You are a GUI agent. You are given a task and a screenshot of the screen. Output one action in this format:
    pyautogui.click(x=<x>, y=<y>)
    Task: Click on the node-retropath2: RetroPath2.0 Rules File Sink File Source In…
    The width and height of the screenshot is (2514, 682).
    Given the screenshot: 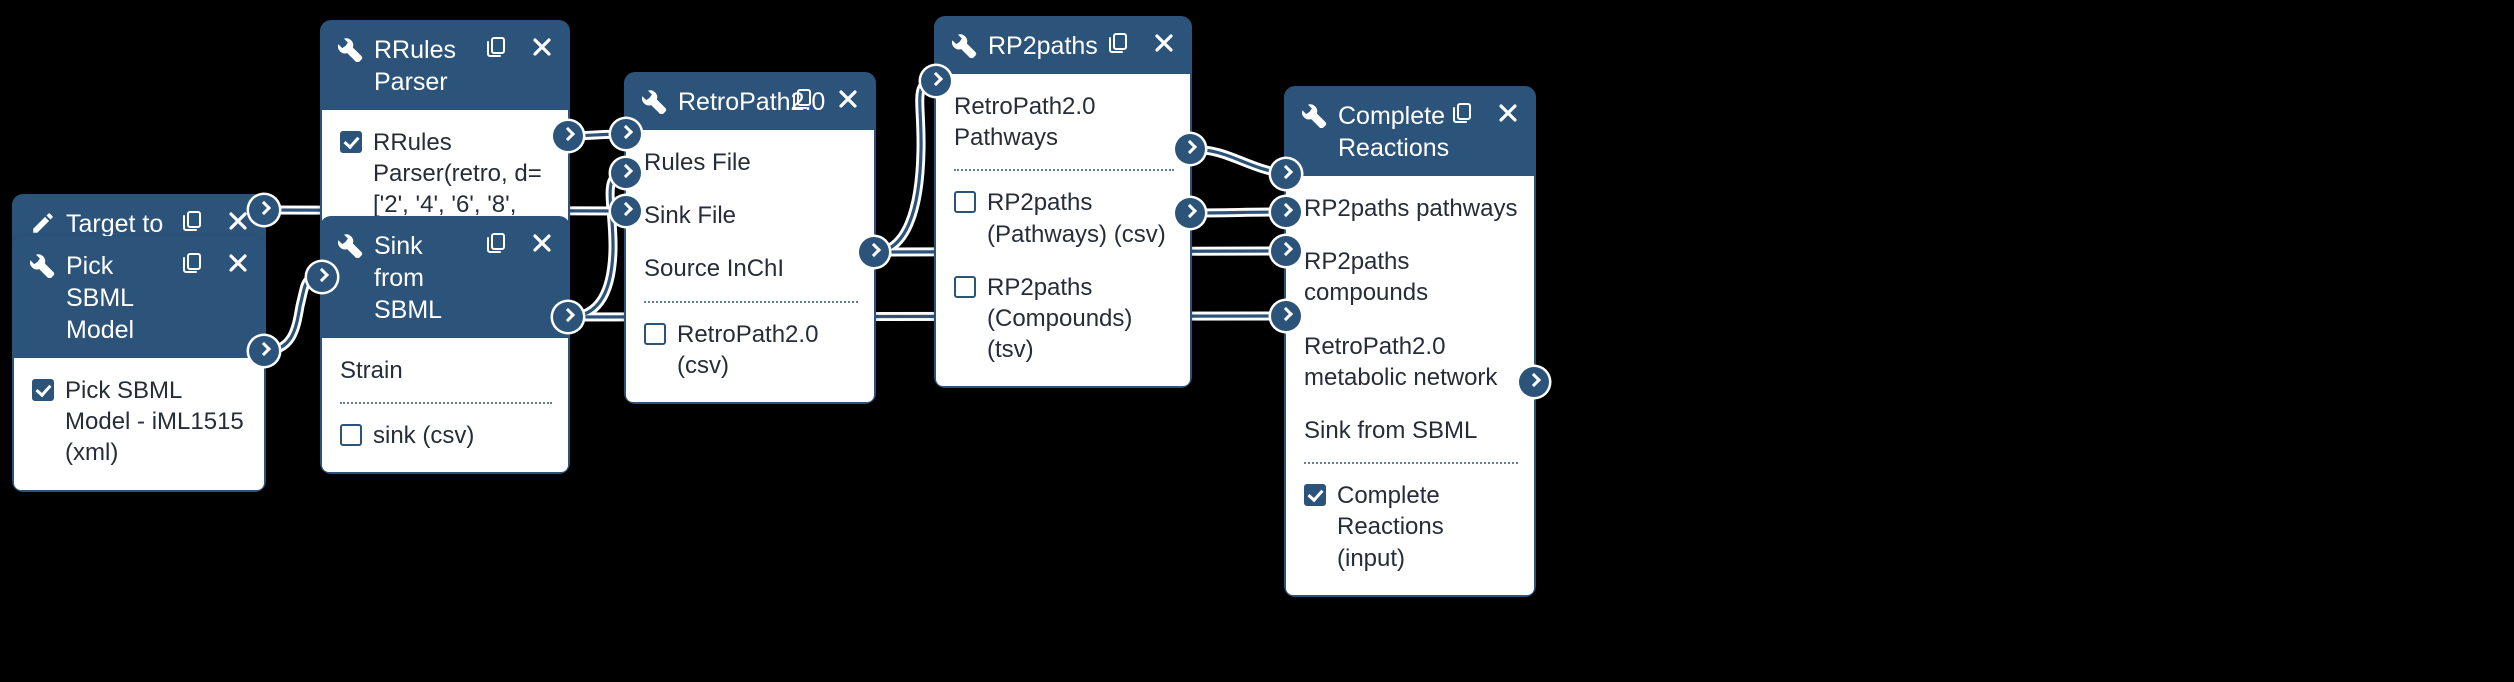 What is the action you would take?
    pyautogui.click(x=750, y=238)
    